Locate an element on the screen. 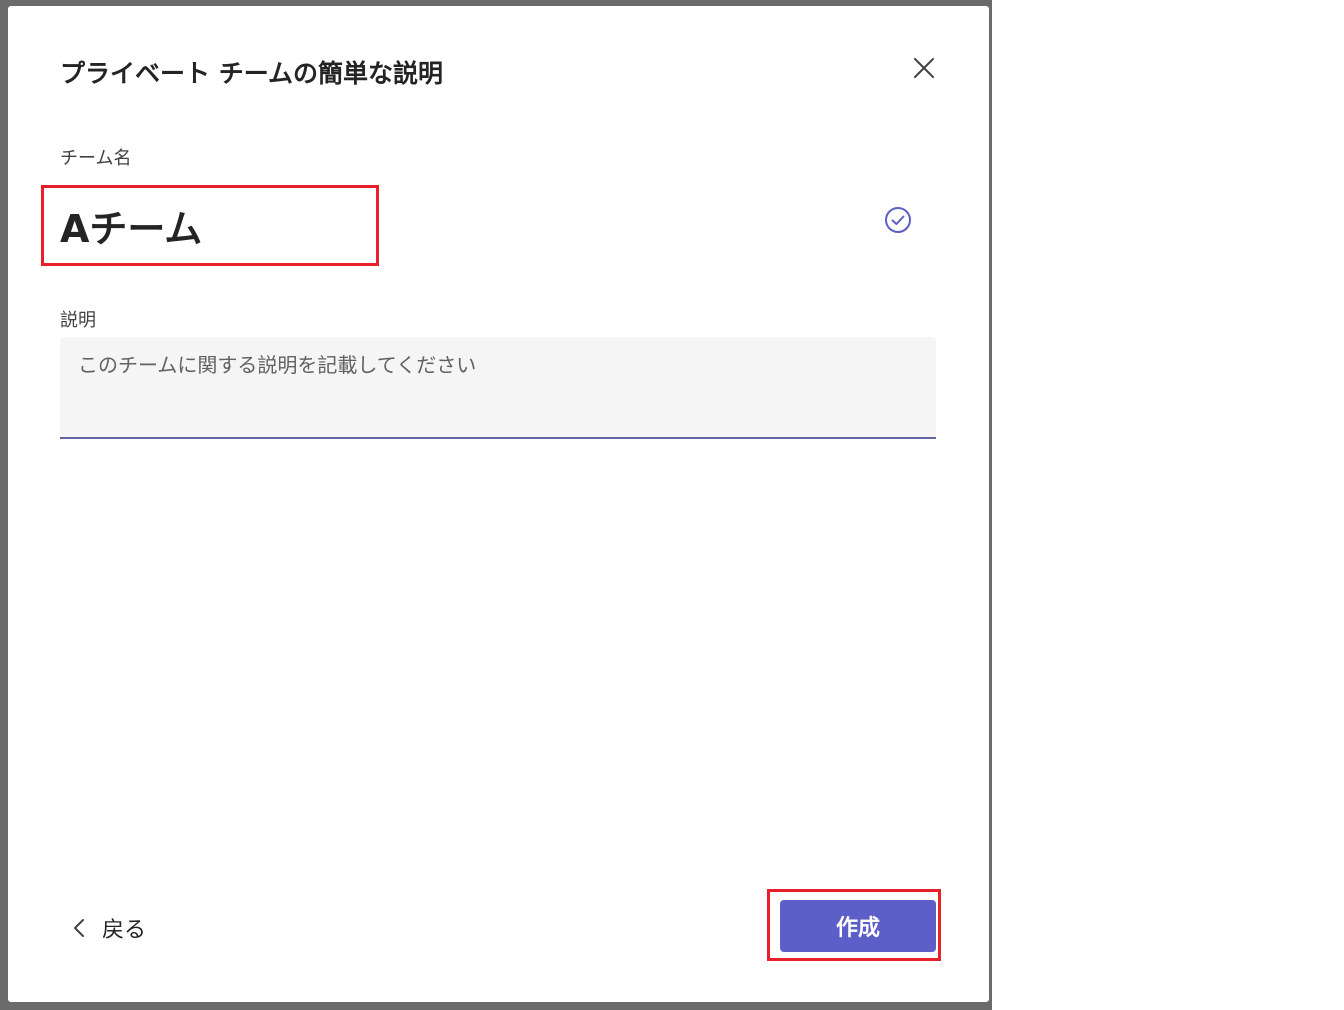 This screenshot has width=1344, height=1010. check-circle-icon is located at coordinates (898, 220).